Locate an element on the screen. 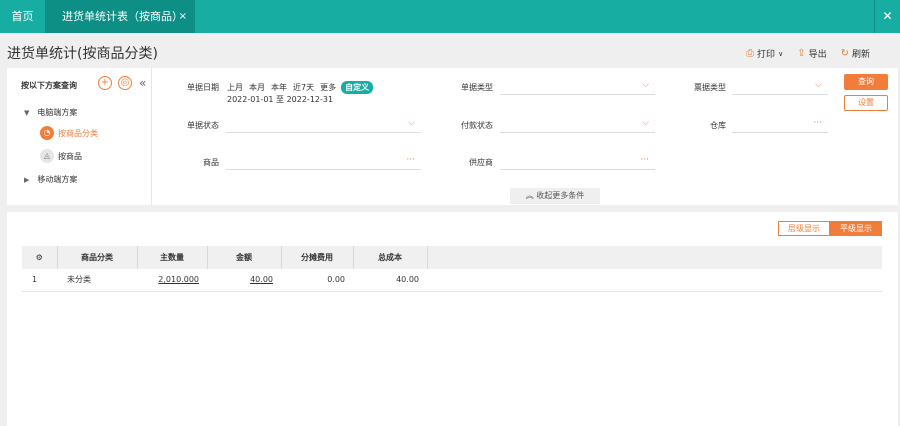 This screenshot has width=900, height=426. pay-status-label: 付款状态 is located at coordinates (477, 125).